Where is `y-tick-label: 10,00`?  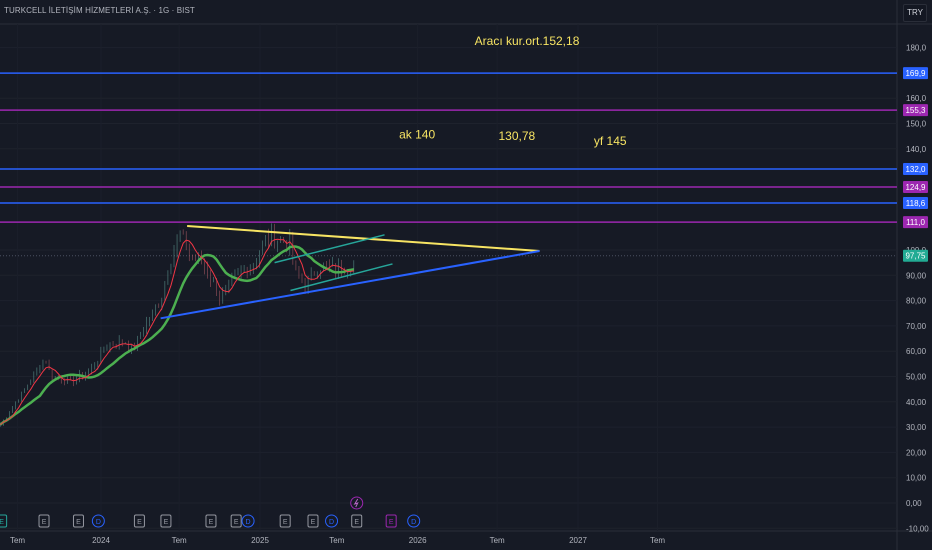
y-tick-label: 10,00 is located at coordinates (916, 478).